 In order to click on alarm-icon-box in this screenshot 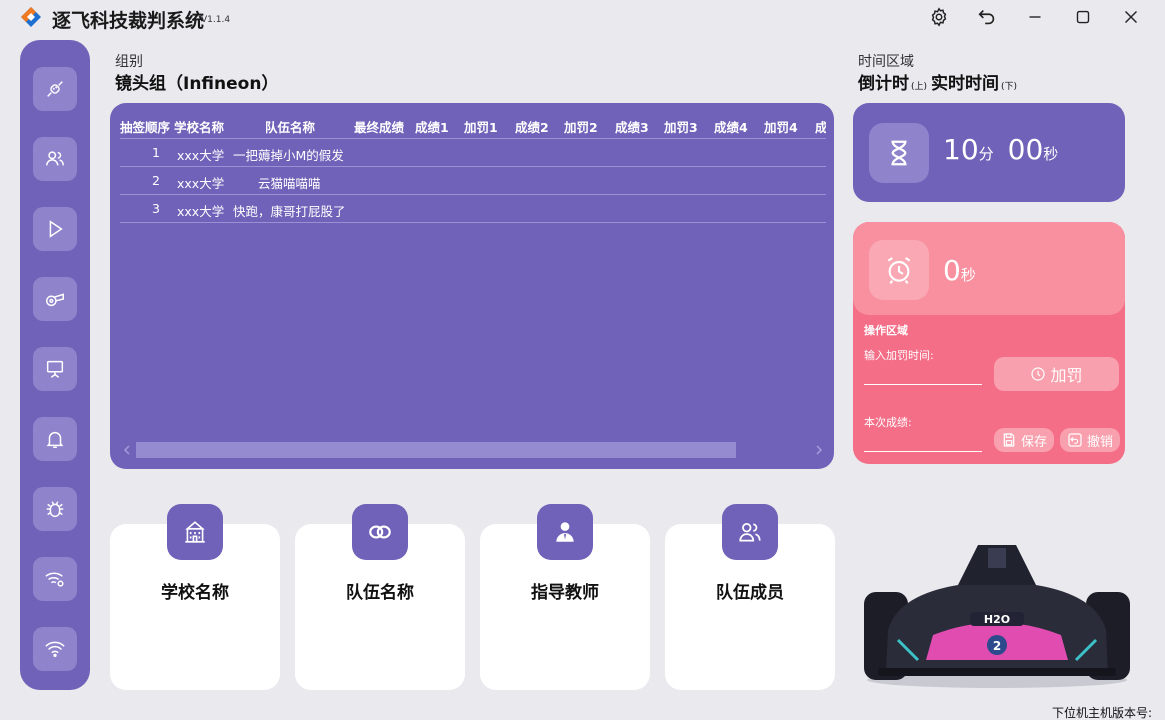, I will do `click(899, 270)`.